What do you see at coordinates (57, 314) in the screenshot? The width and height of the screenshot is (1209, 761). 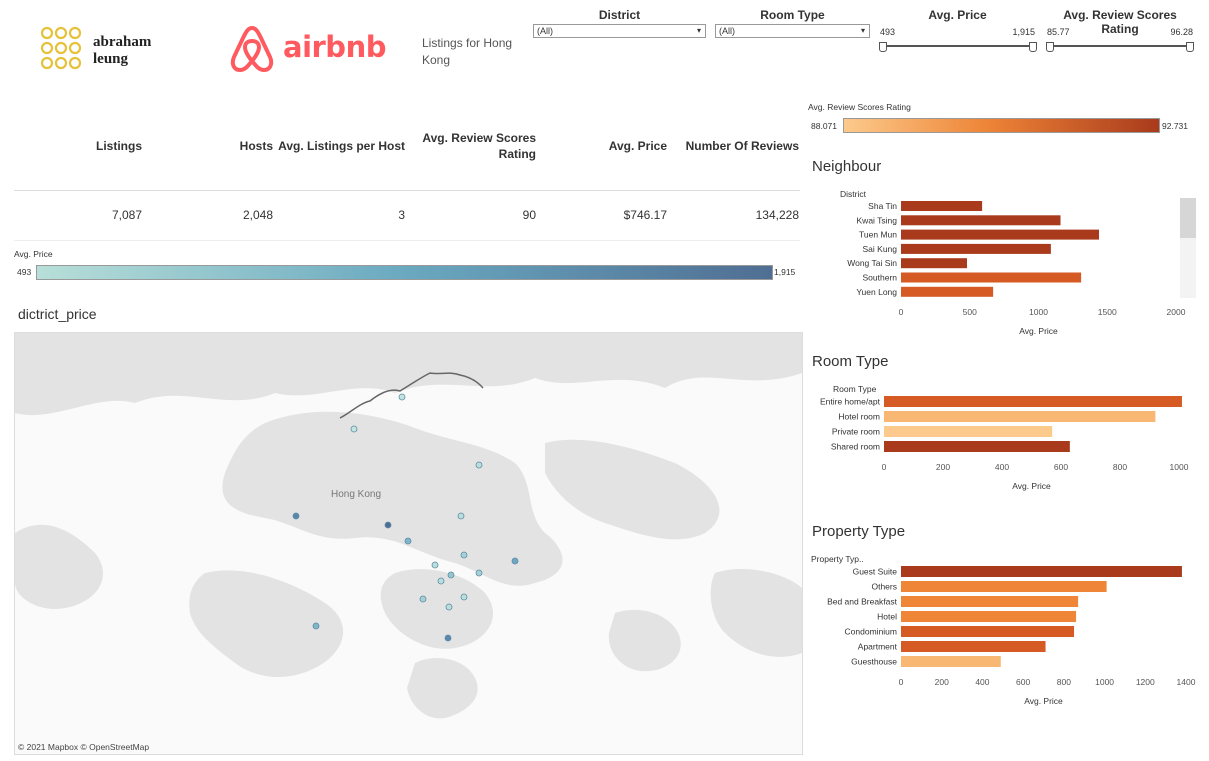 I see `map-title: dictrict_price` at bounding box center [57, 314].